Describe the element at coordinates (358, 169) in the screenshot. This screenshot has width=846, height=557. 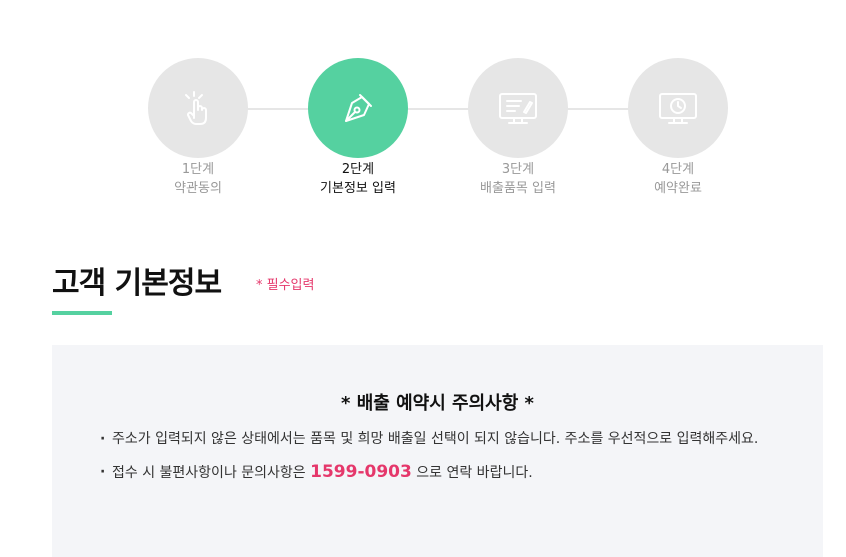
I see `step-2-number: 2단계` at that location.